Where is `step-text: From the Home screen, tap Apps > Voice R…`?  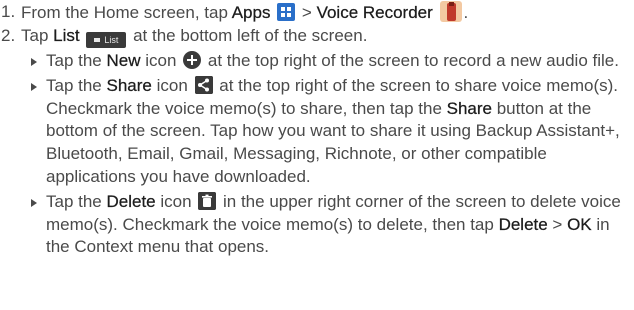
step-text: From the Home screen, tap Apps > Voice R… is located at coordinates (324, 13).